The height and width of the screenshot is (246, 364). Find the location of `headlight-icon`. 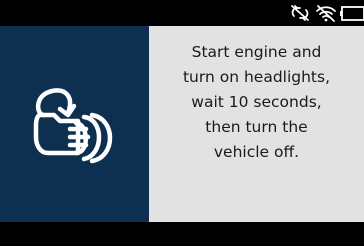

headlight-icon is located at coordinates (73, 126).